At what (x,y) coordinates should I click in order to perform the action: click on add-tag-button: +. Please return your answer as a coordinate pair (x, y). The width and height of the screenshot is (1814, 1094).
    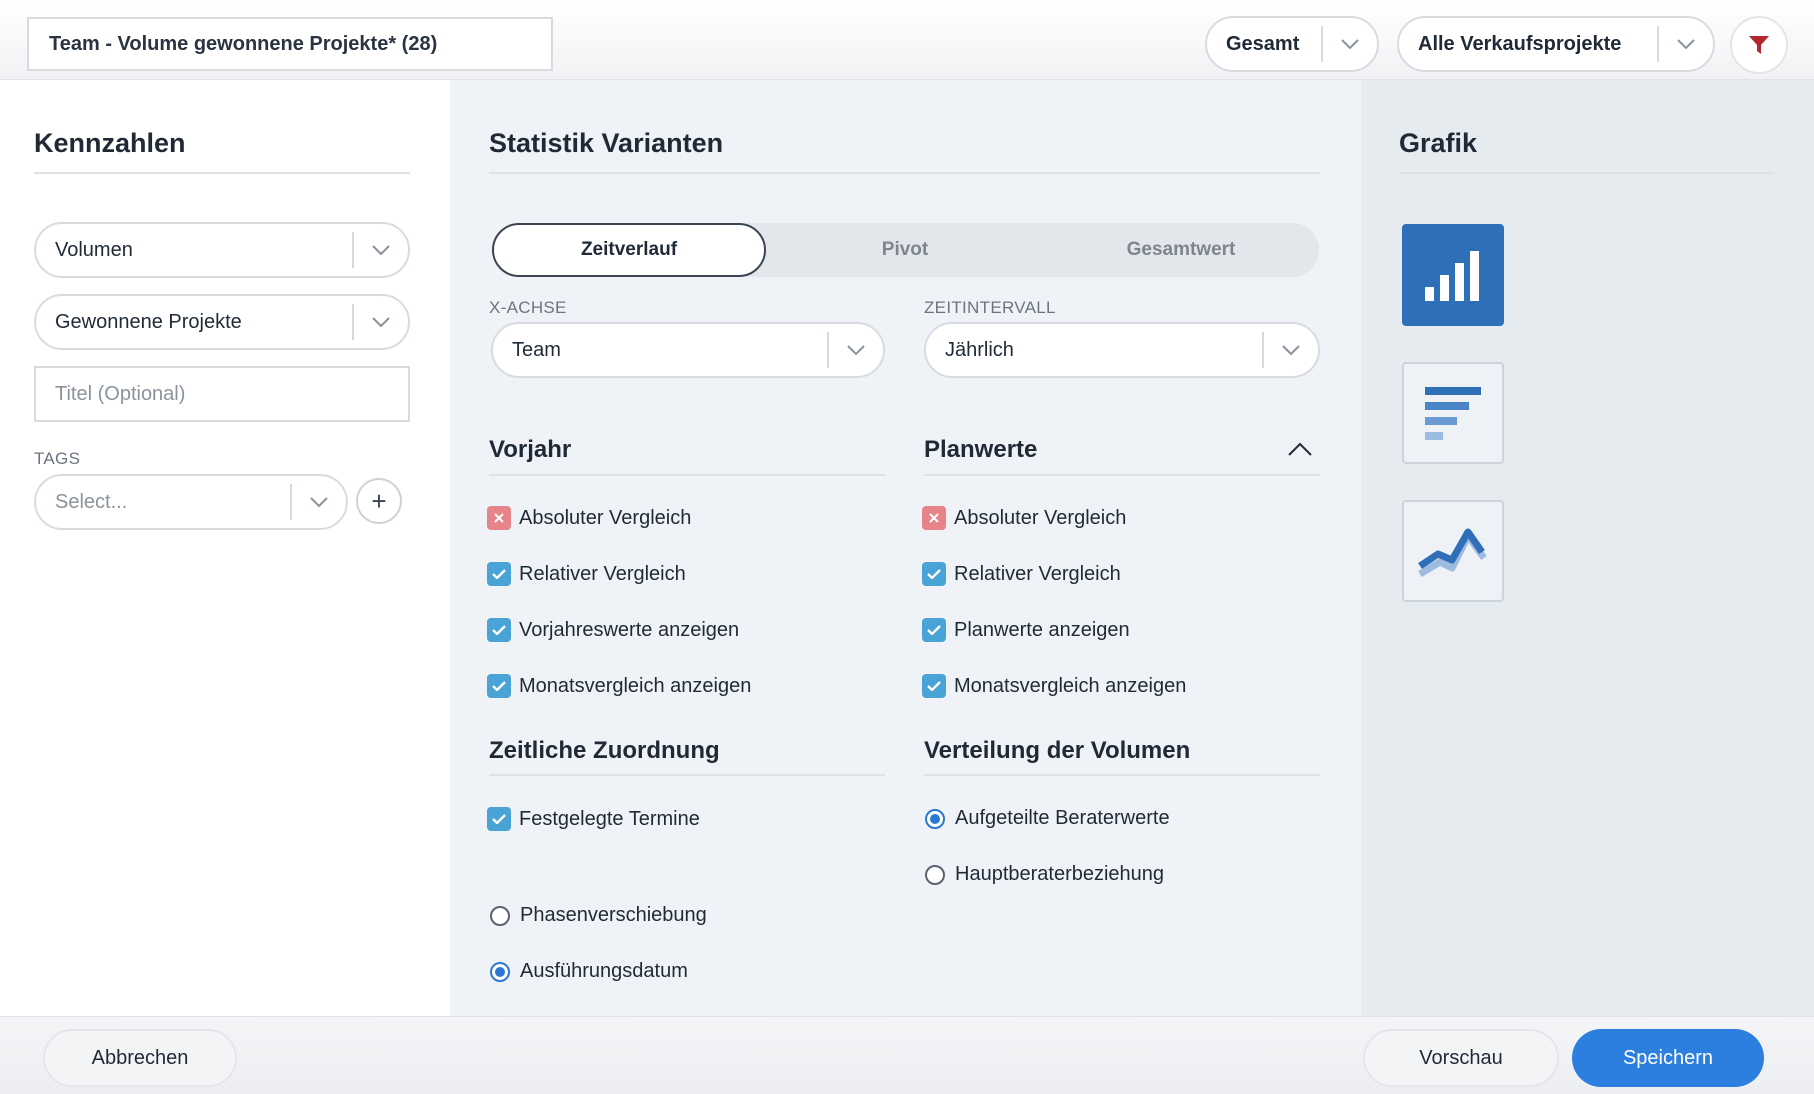
    Looking at the image, I should click on (379, 501).